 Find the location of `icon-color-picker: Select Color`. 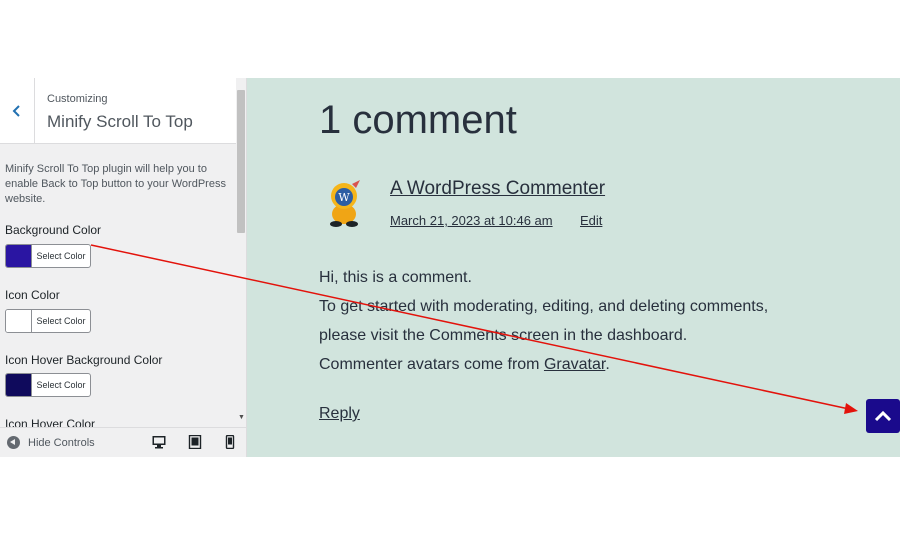

icon-color-picker: Select Color is located at coordinates (48, 321).